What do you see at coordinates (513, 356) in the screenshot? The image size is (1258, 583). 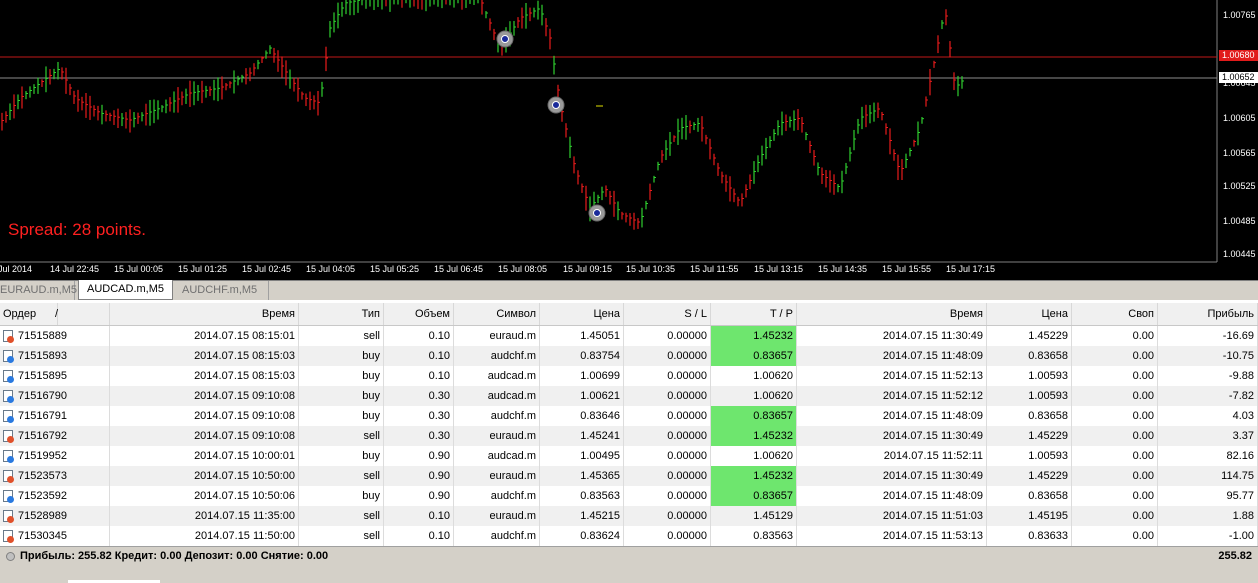 I see `symbol-value: audchf.m` at bounding box center [513, 356].